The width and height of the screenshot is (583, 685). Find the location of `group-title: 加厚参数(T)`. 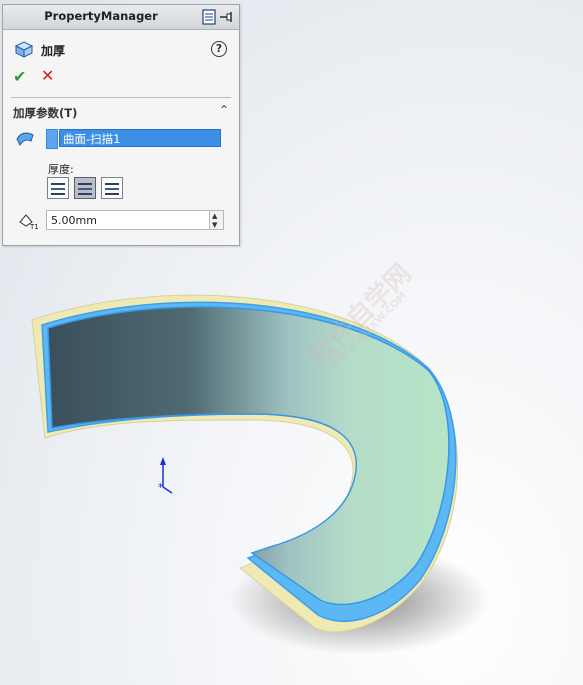

group-title: 加厚参数(T) is located at coordinates (45, 113).